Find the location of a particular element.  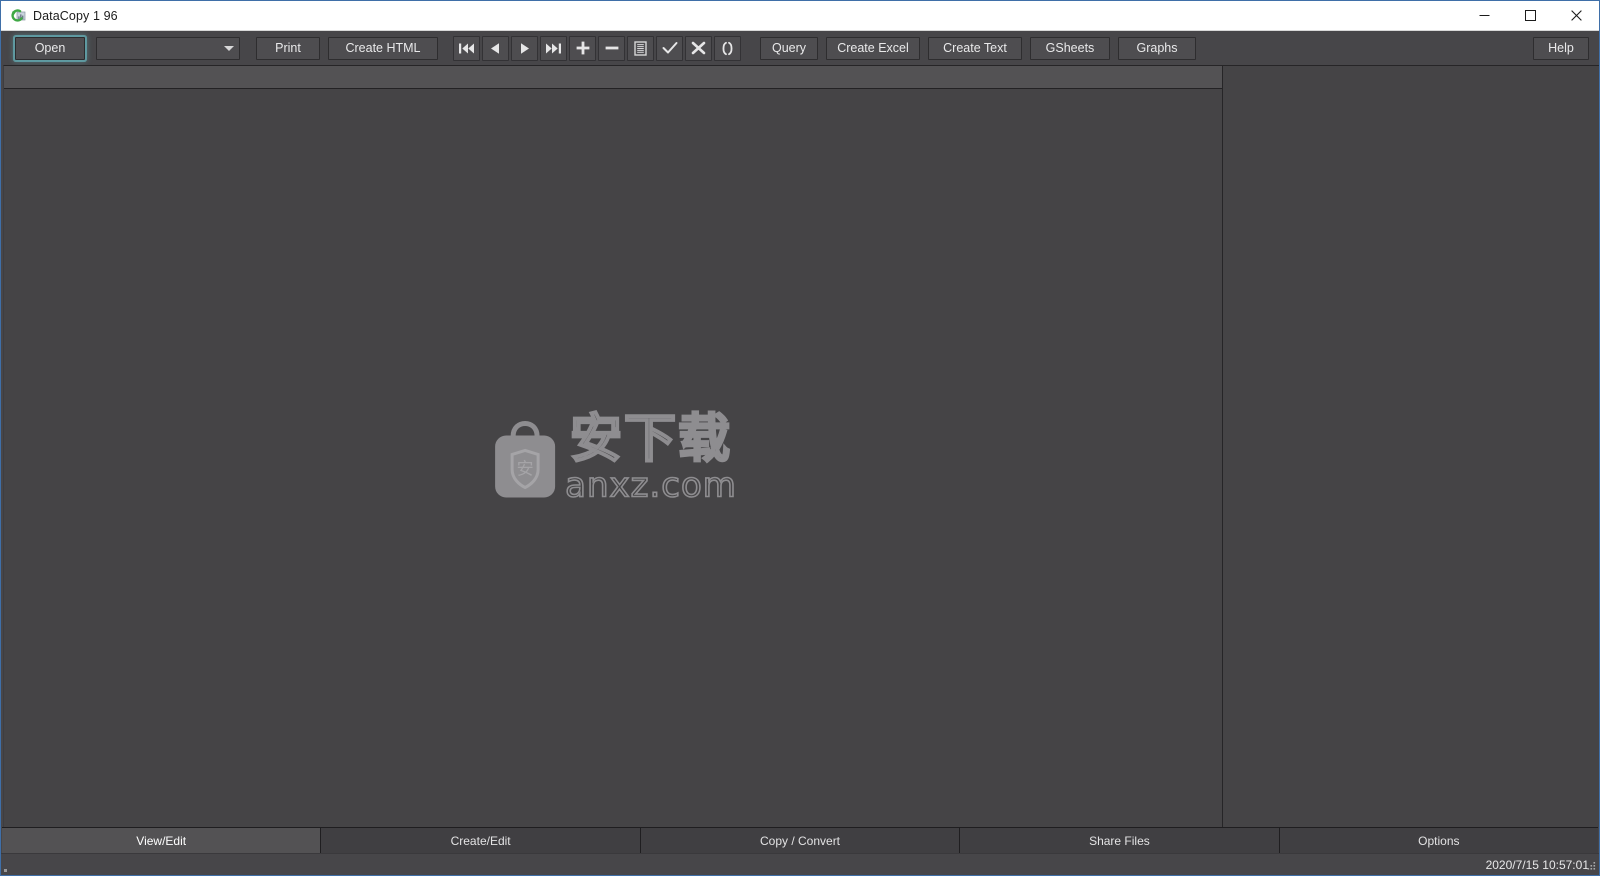

title-bar: DataCopy 1 96 is located at coordinates (800, 16).